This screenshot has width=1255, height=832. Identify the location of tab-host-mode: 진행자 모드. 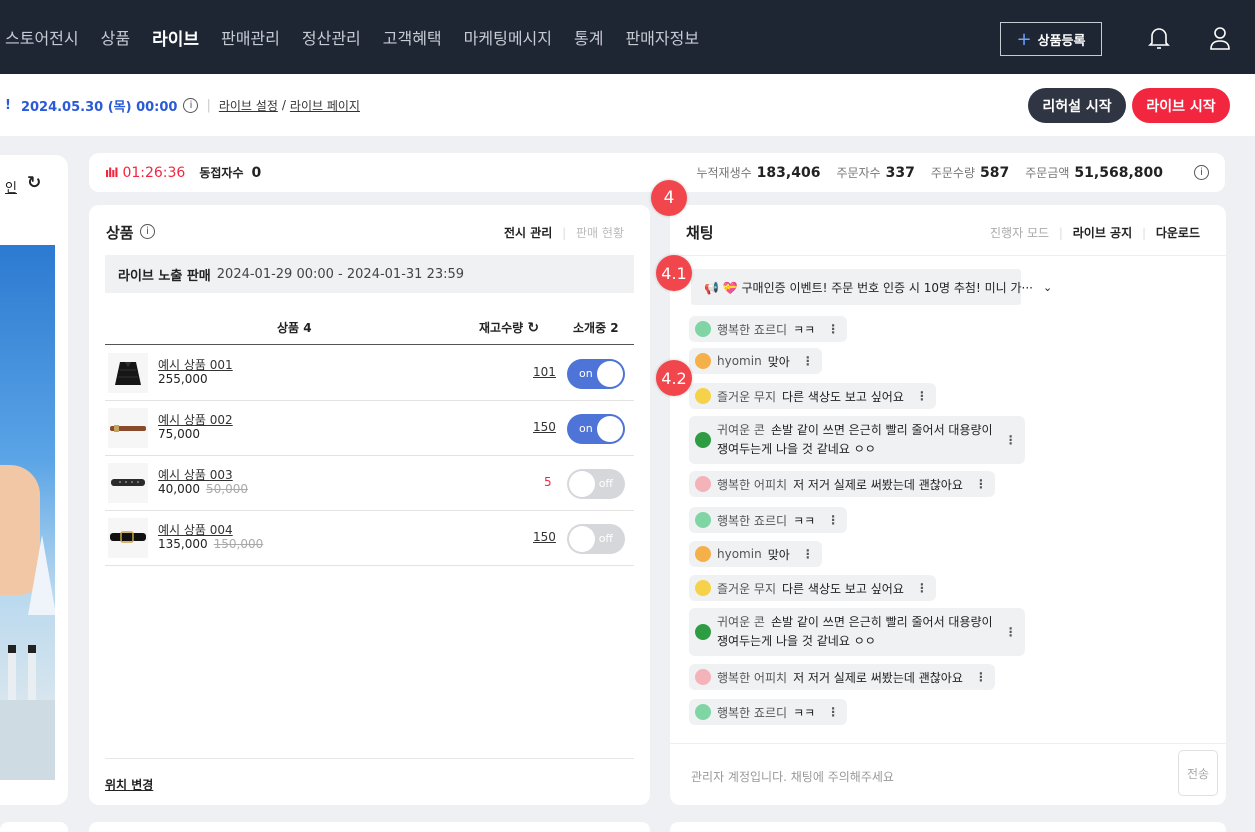
(1019, 233).